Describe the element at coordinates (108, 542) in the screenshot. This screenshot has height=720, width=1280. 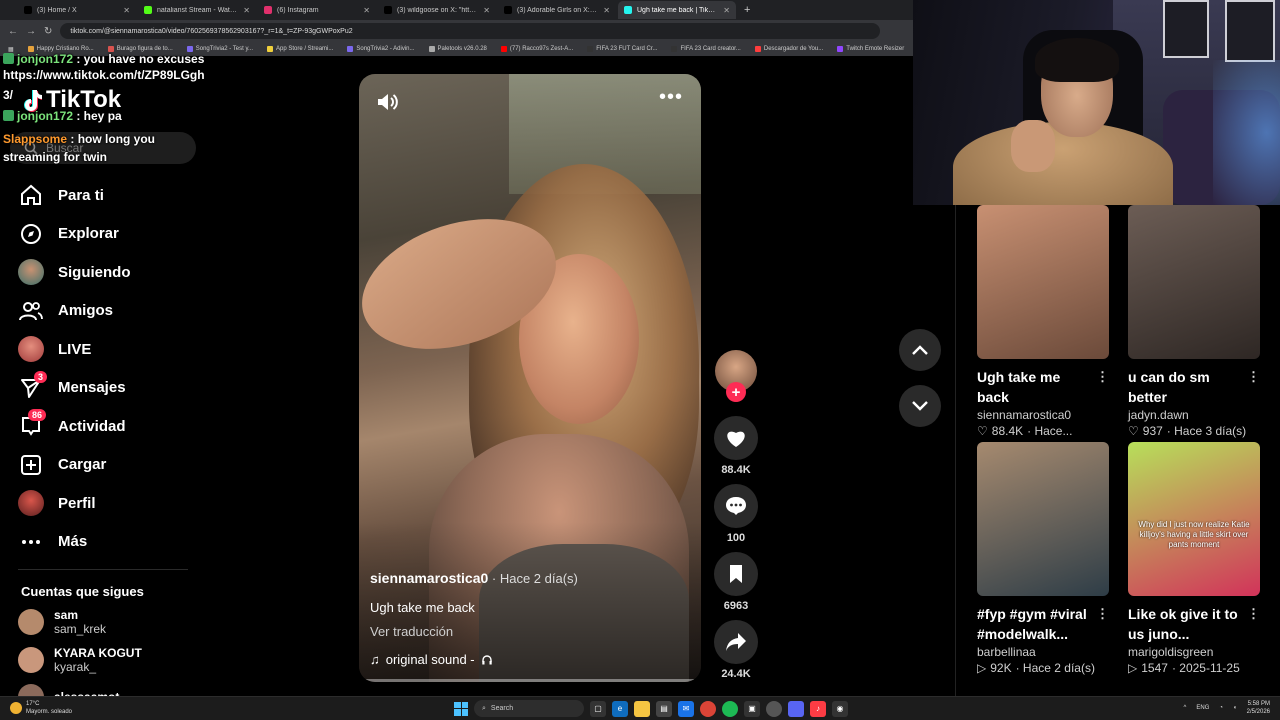
I see `sidebar-item-m-s: Más` at that location.